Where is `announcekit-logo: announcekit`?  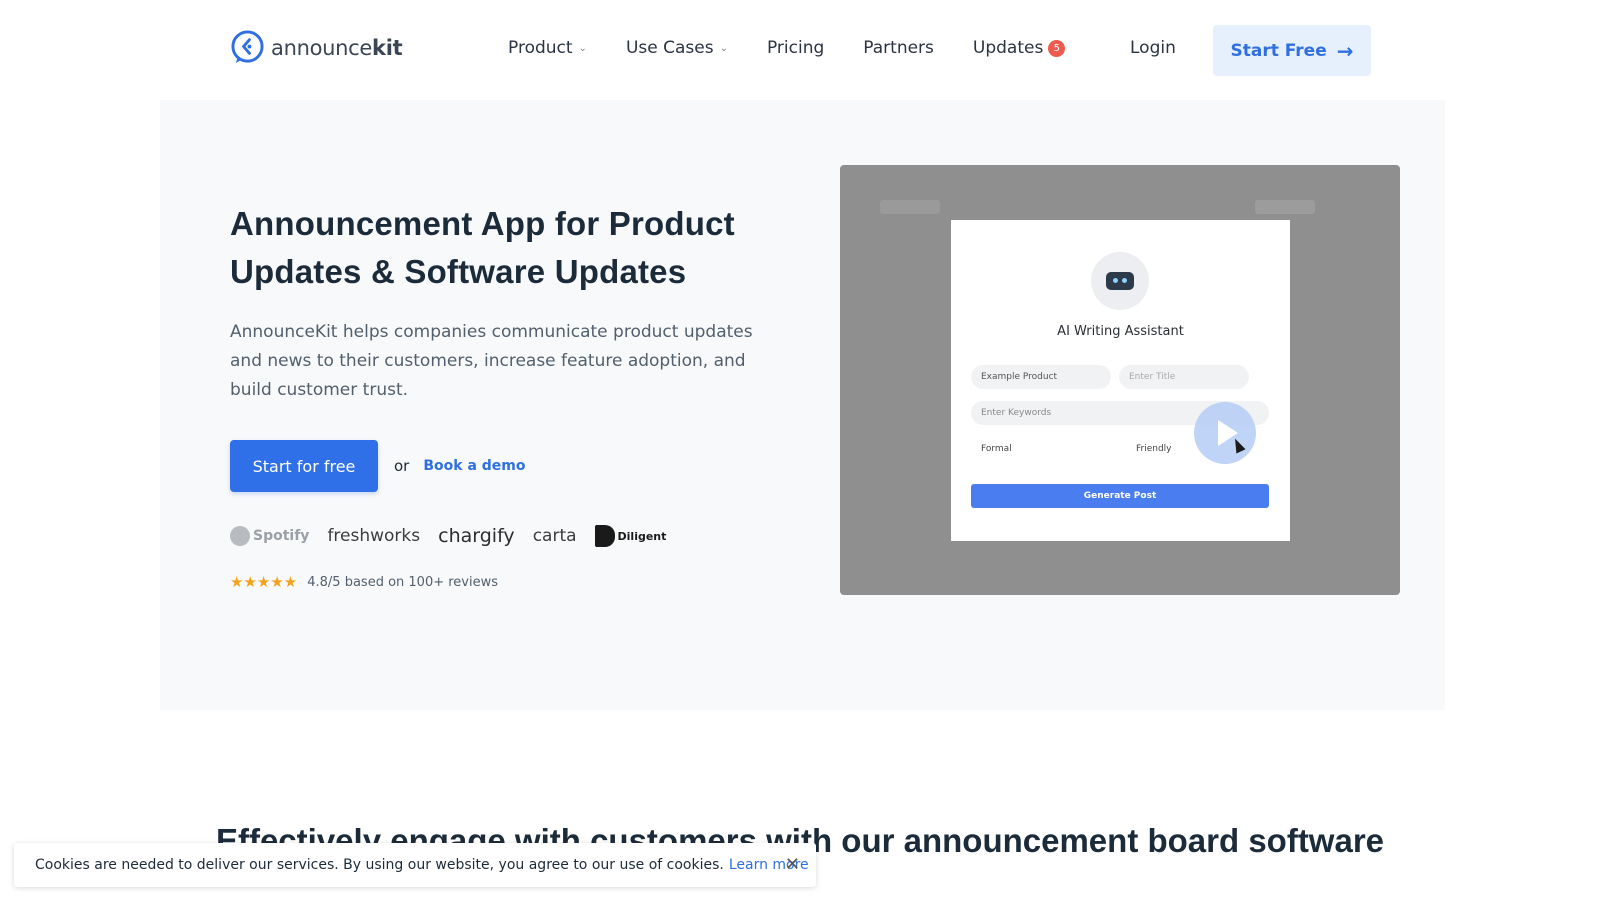
announcekit-logo: announcekit is located at coordinates (316, 47).